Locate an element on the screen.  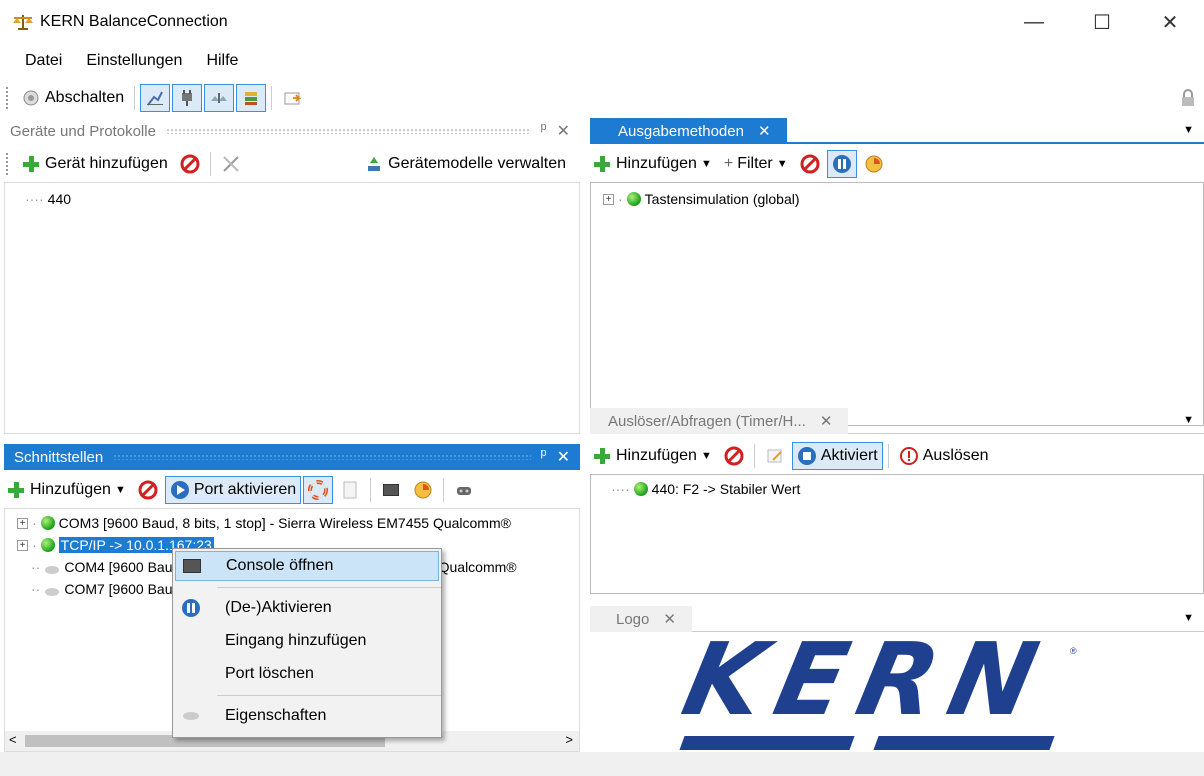
timer-button is located at coordinates (423, 490).